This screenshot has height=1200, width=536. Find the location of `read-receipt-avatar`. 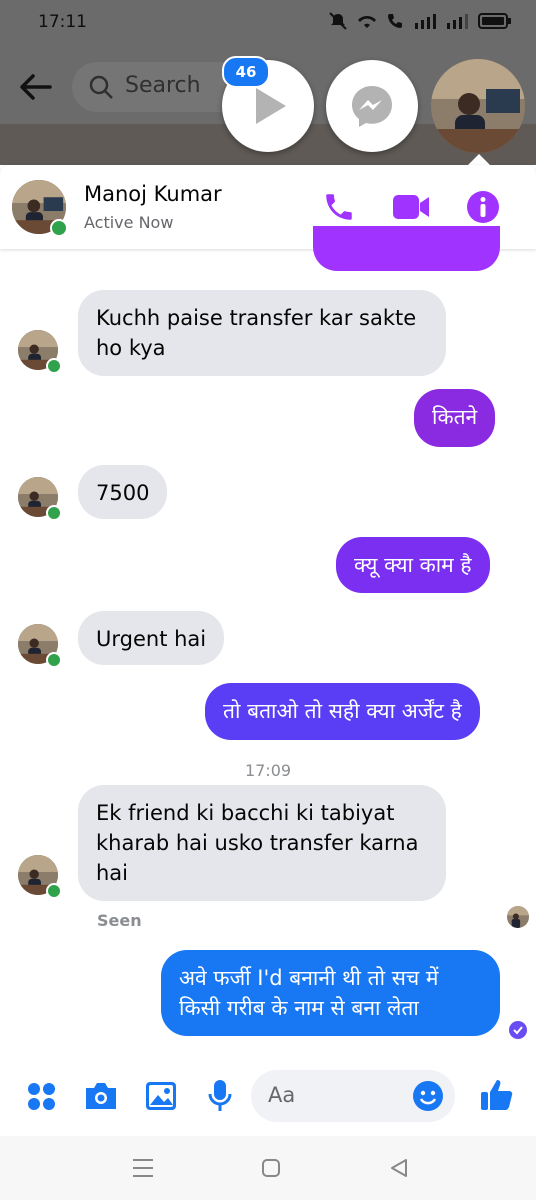

read-receipt-avatar is located at coordinates (518, 917).